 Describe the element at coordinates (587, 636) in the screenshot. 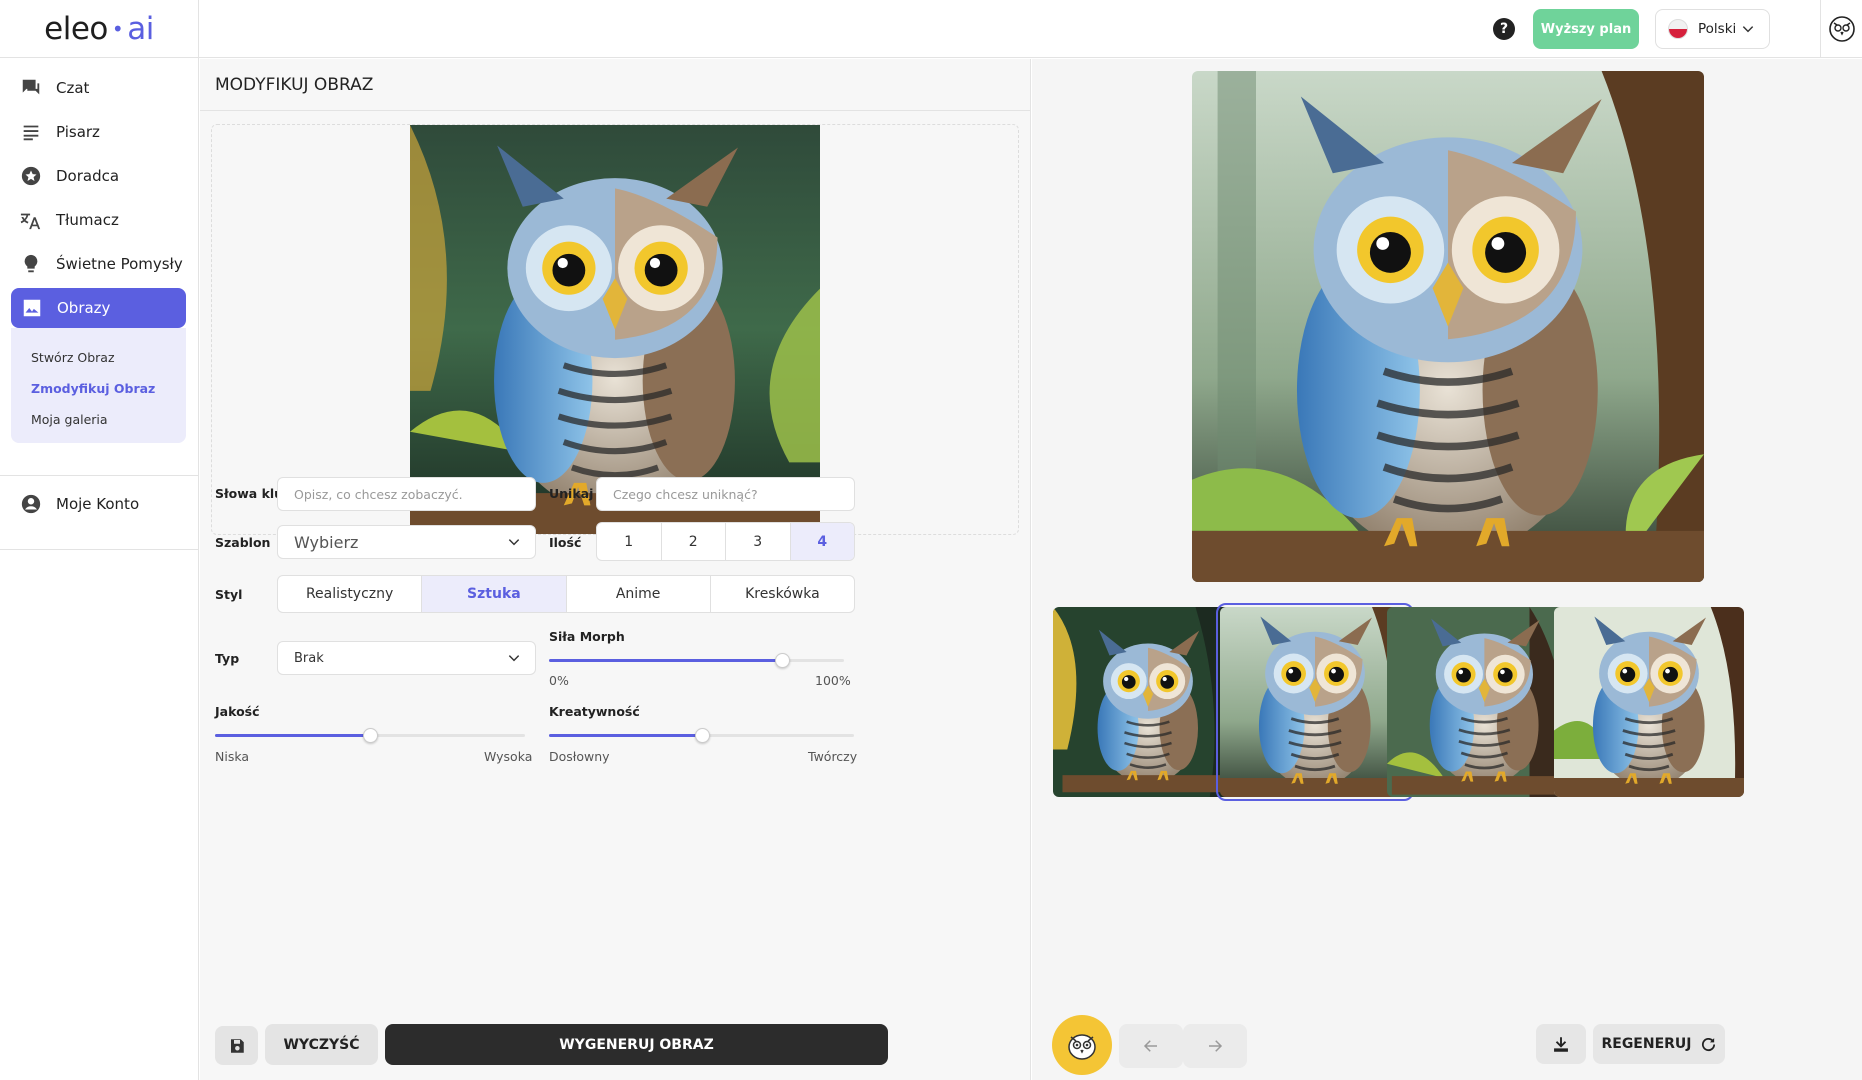

I see `morph-strength-label: Siła Morph` at that location.